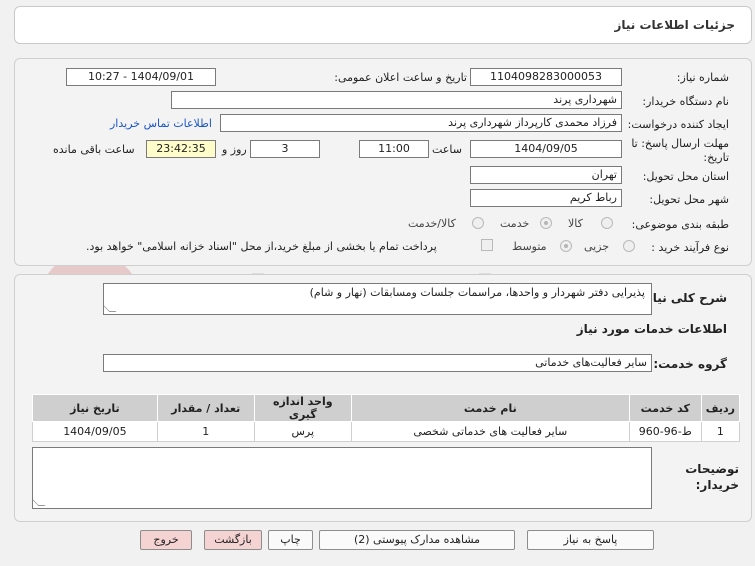 This screenshot has height=566, width=755. I want to click on city-label: شهر محل تحویل:, so click(689, 199).